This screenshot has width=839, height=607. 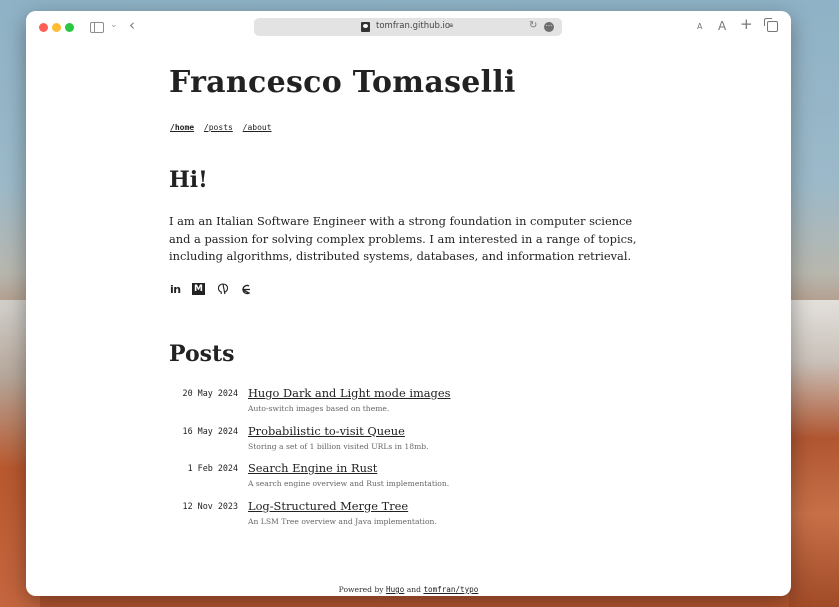 What do you see at coordinates (56, 27) in the screenshot?
I see `minimize-window-button` at bounding box center [56, 27].